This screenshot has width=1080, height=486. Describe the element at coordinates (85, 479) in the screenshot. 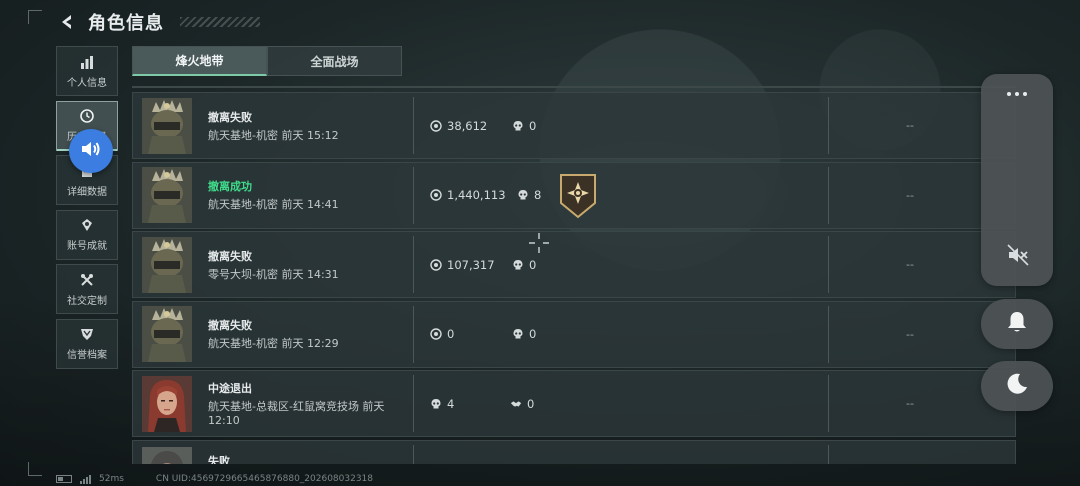

I see `signal-icon` at that location.